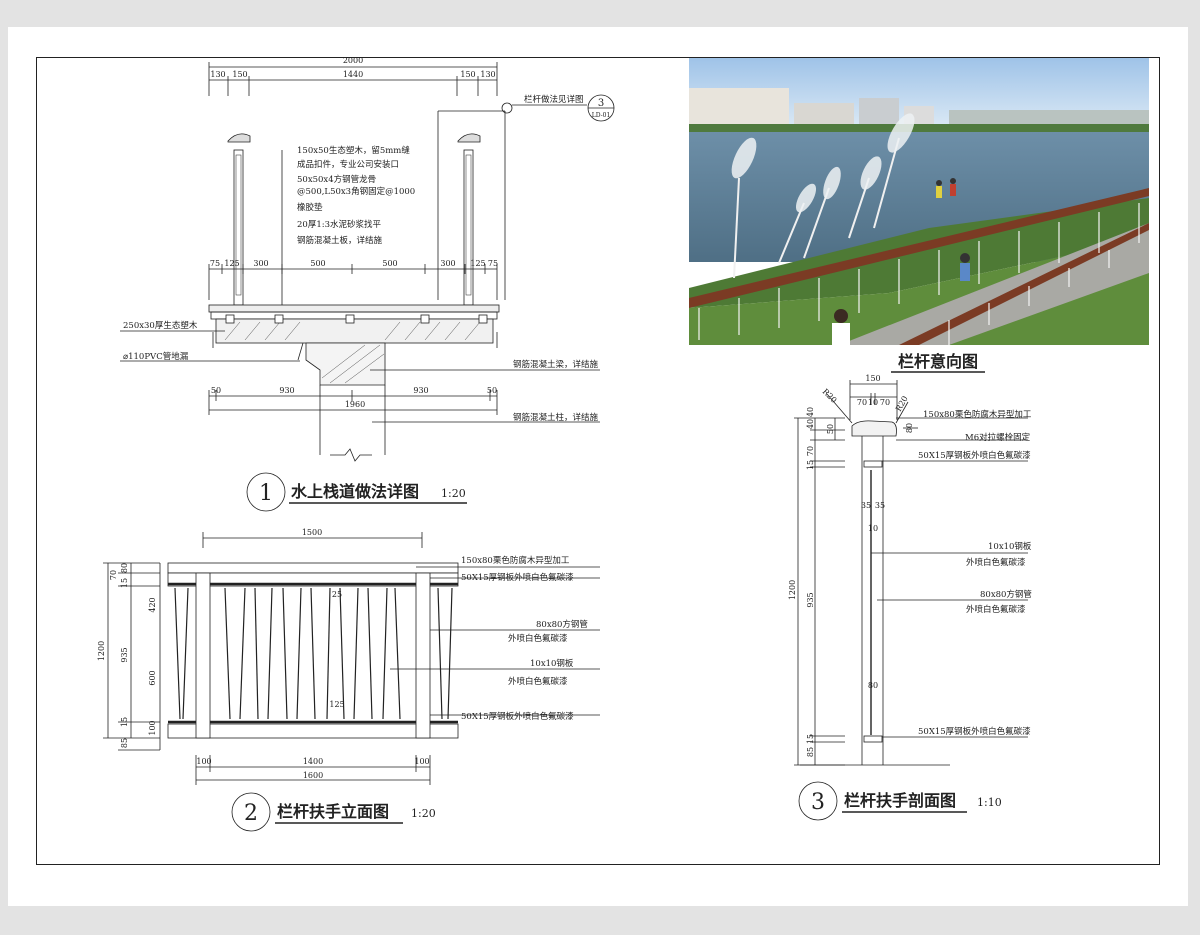 The image size is (1200, 935). I want to click on d2-note-baluster: 10x10钢板, so click(552, 663).